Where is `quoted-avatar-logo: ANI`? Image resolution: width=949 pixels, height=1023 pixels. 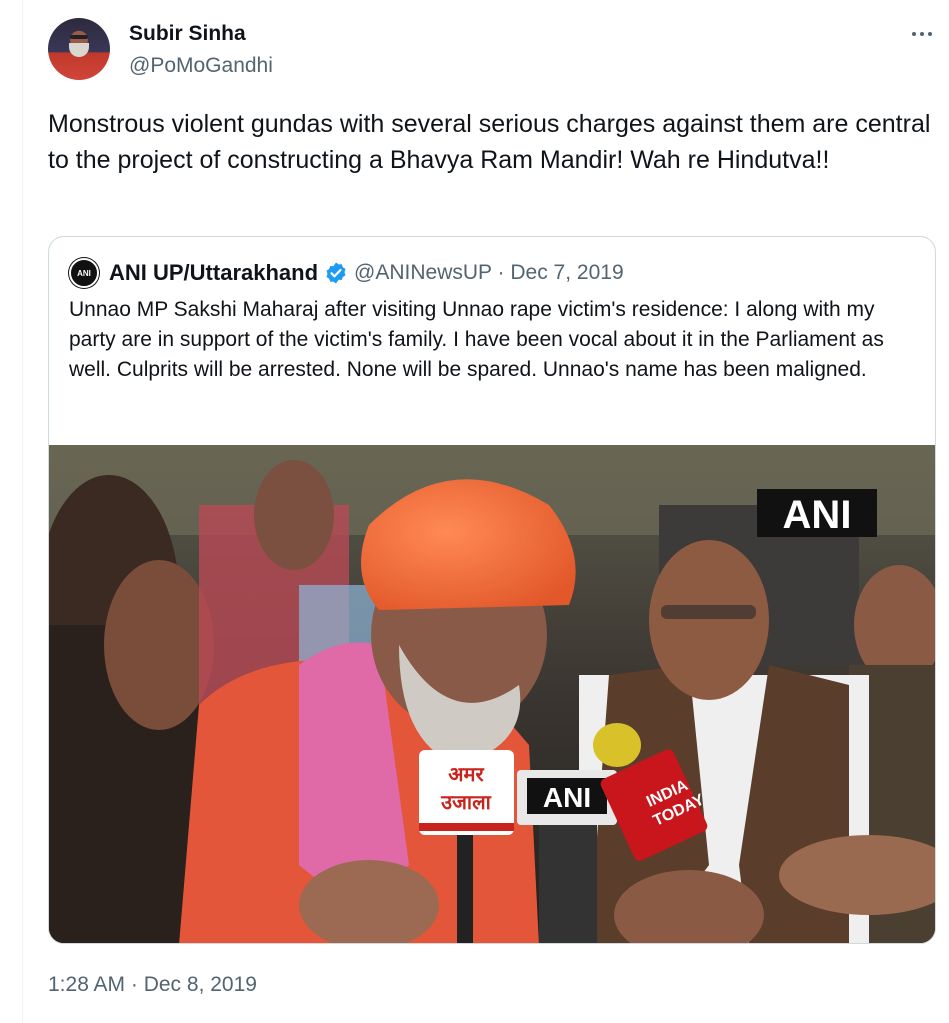 quoted-avatar-logo: ANI is located at coordinates (84, 273).